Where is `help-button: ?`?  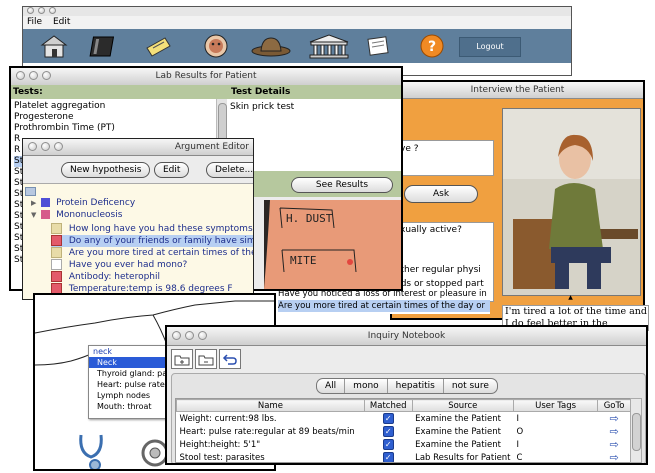
help-button: ? is located at coordinates (432, 46).